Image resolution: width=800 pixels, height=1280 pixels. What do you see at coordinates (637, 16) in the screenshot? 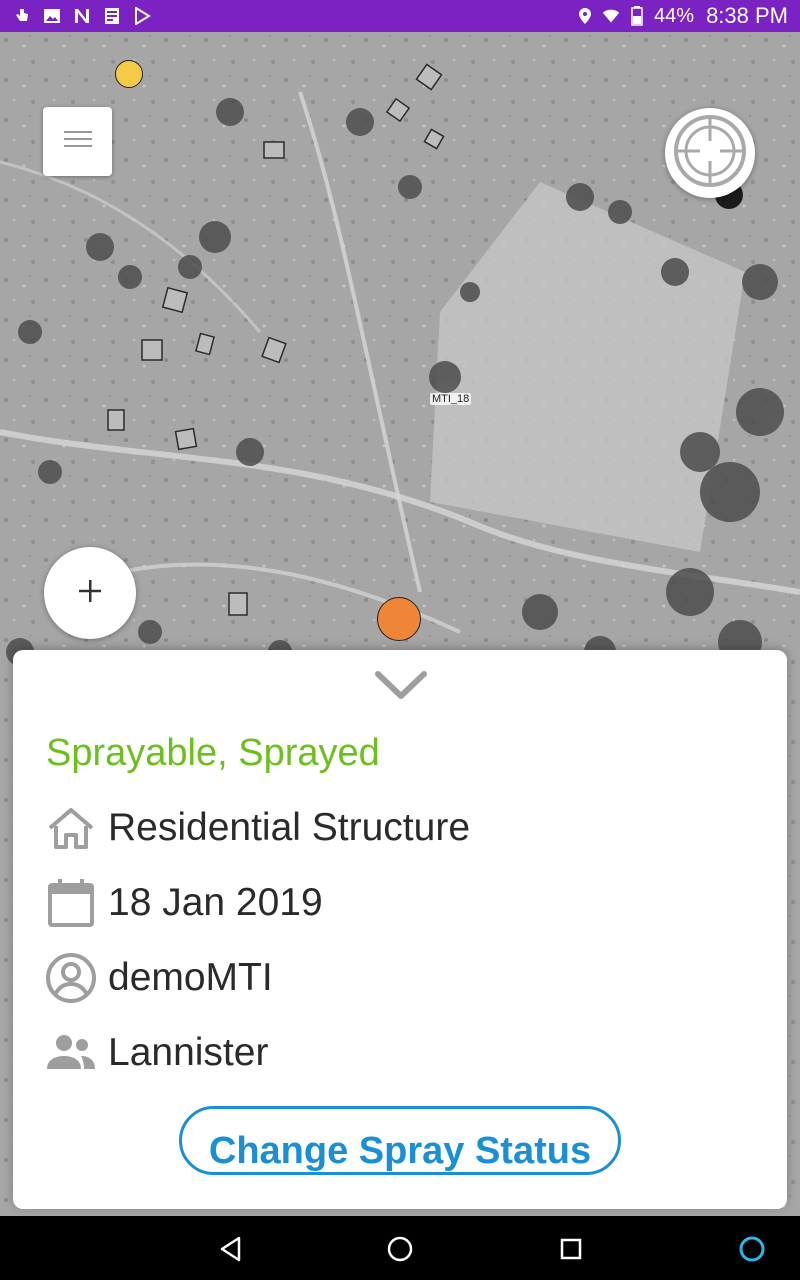
I see `battery-icon` at bounding box center [637, 16].